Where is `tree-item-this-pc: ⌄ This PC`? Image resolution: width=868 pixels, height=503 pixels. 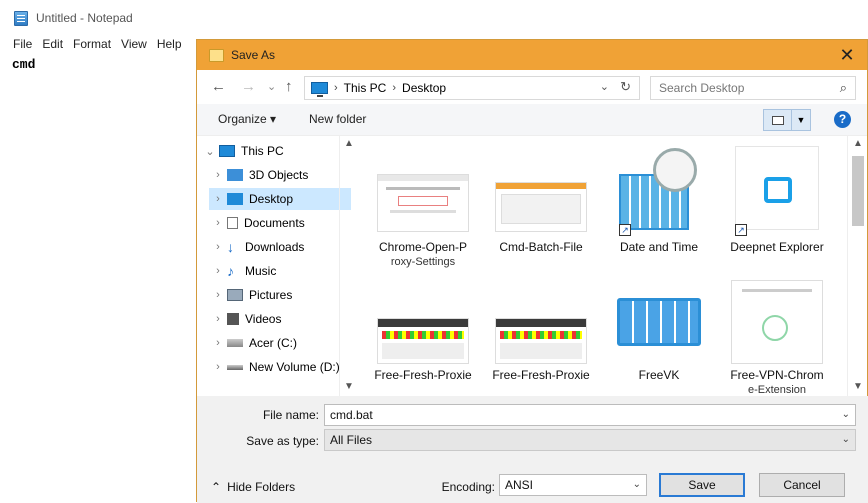 tree-item-this-pc: ⌄ This PC is located at coordinates (272, 151).